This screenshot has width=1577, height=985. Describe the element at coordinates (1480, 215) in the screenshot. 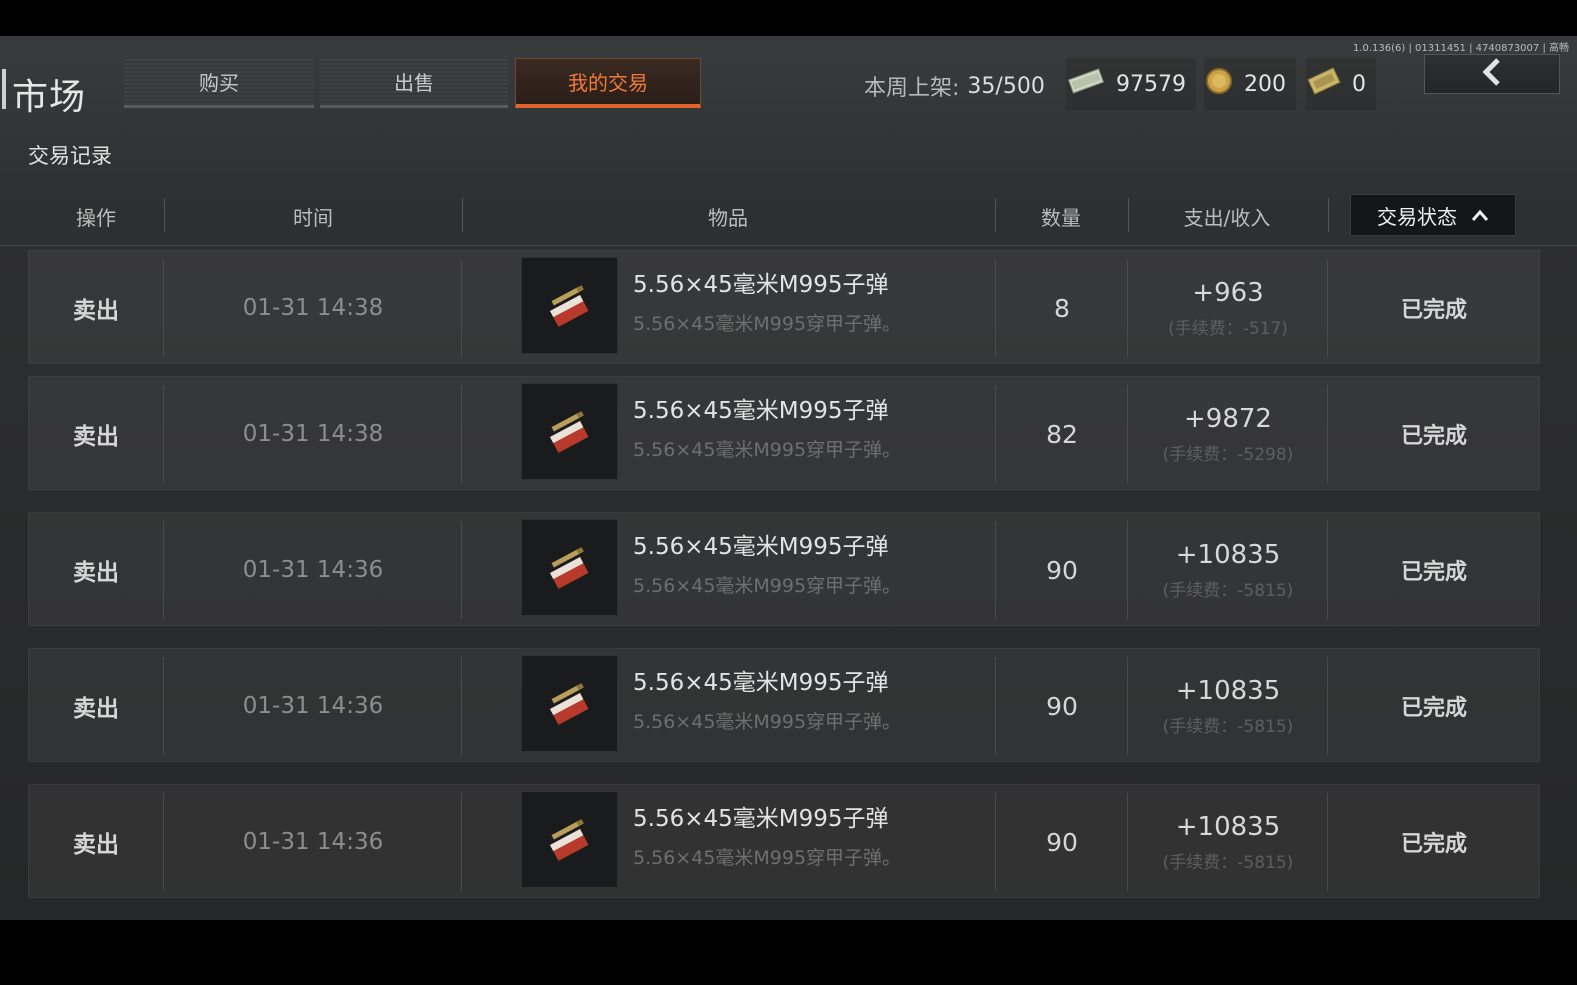

I see `chevron-up-icon` at that location.